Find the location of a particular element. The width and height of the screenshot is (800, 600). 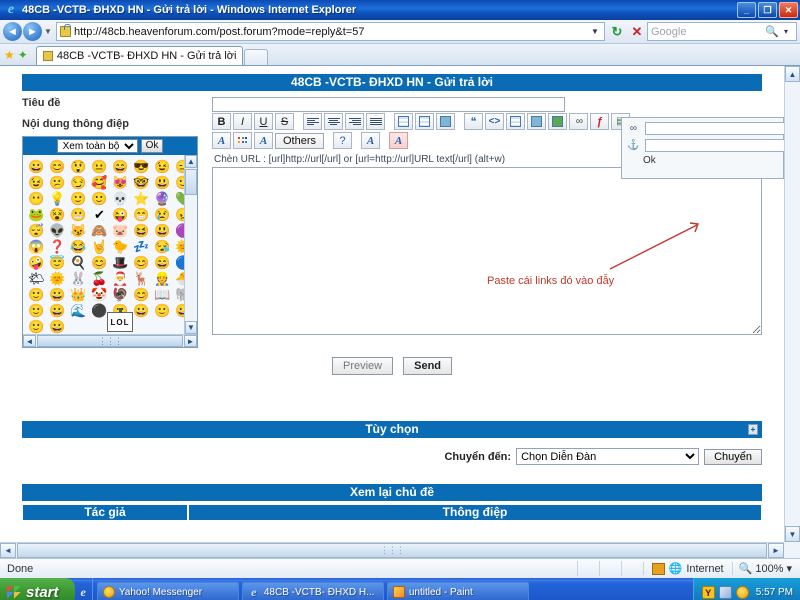

smiley-item: 🐸 is located at coordinates (36, 214).